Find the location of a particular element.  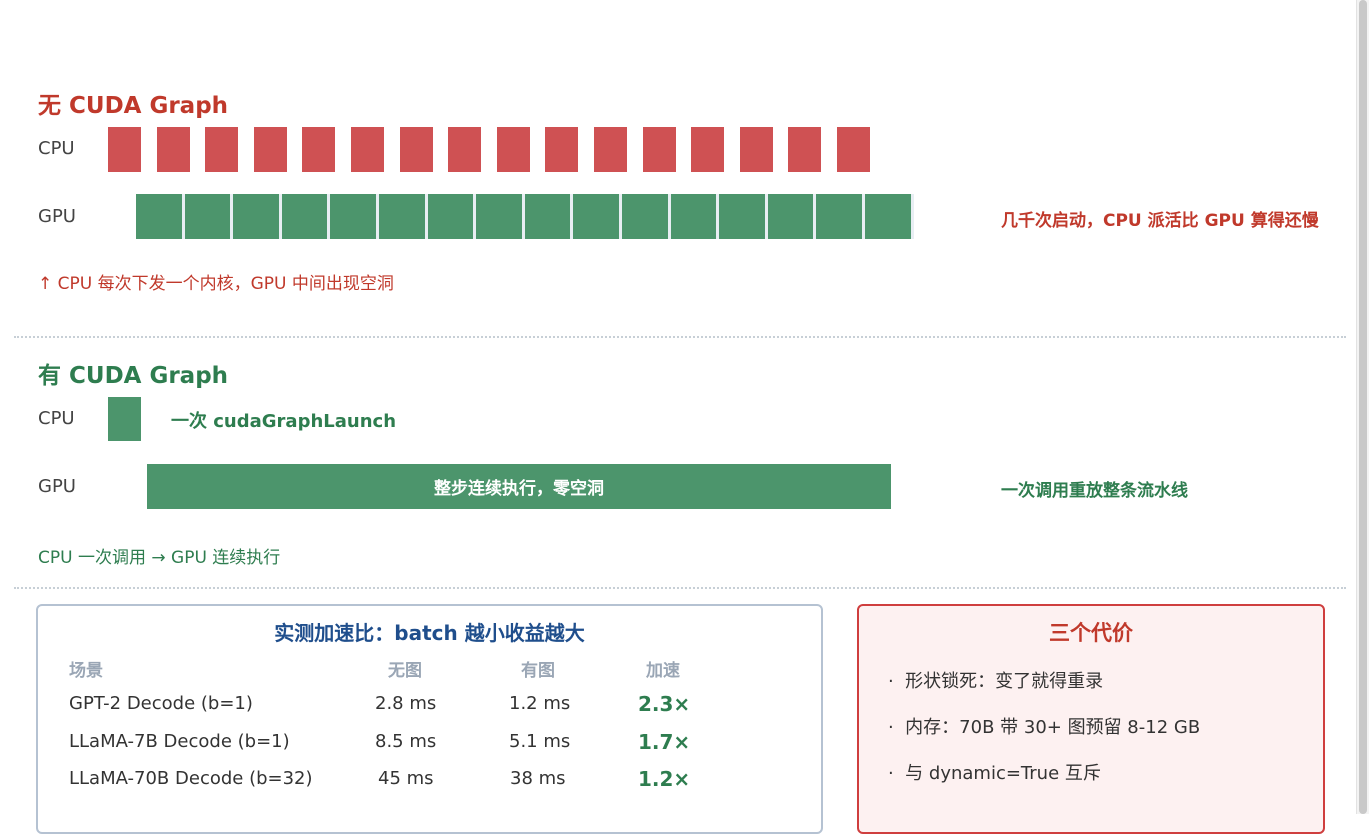

graph-launch-label: 一次 cudaGraphLaunch is located at coordinates (284, 421).